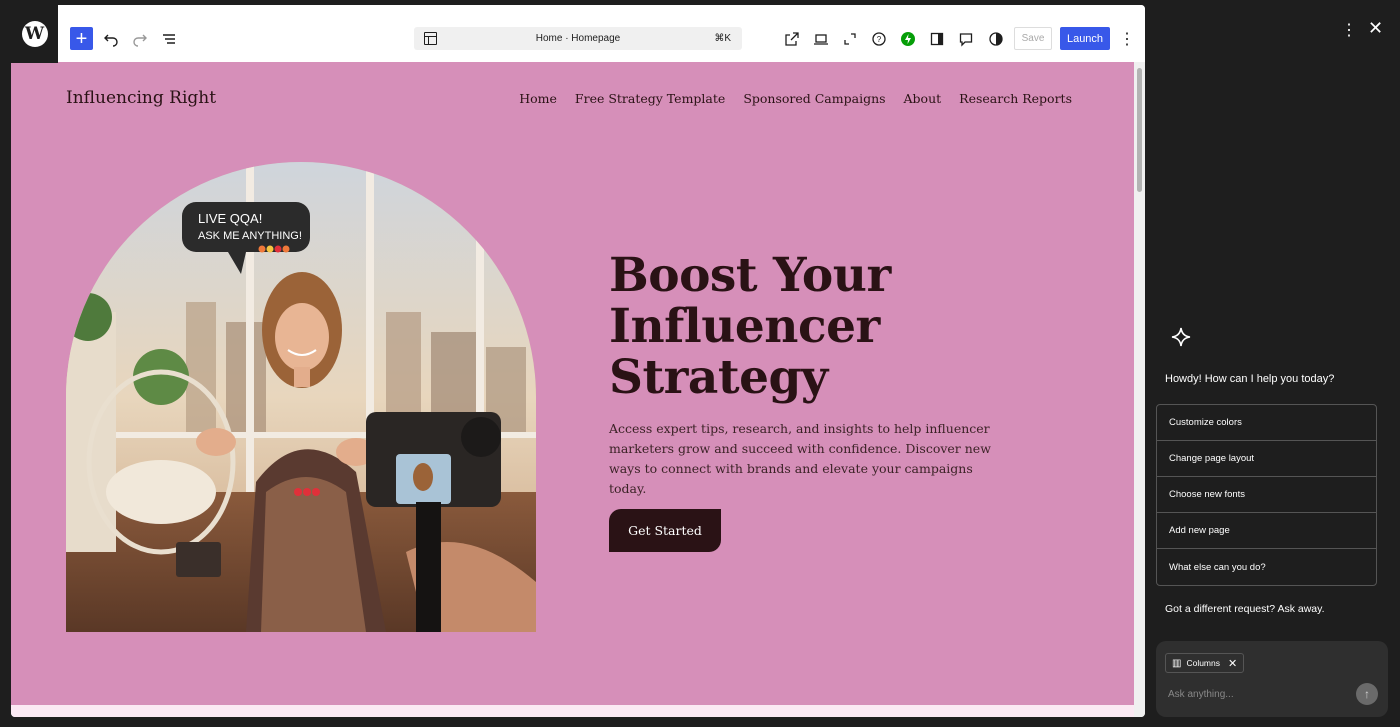 This screenshot has height=727, width=1400. I want to click on help-icon: ?, so click(879, 39).